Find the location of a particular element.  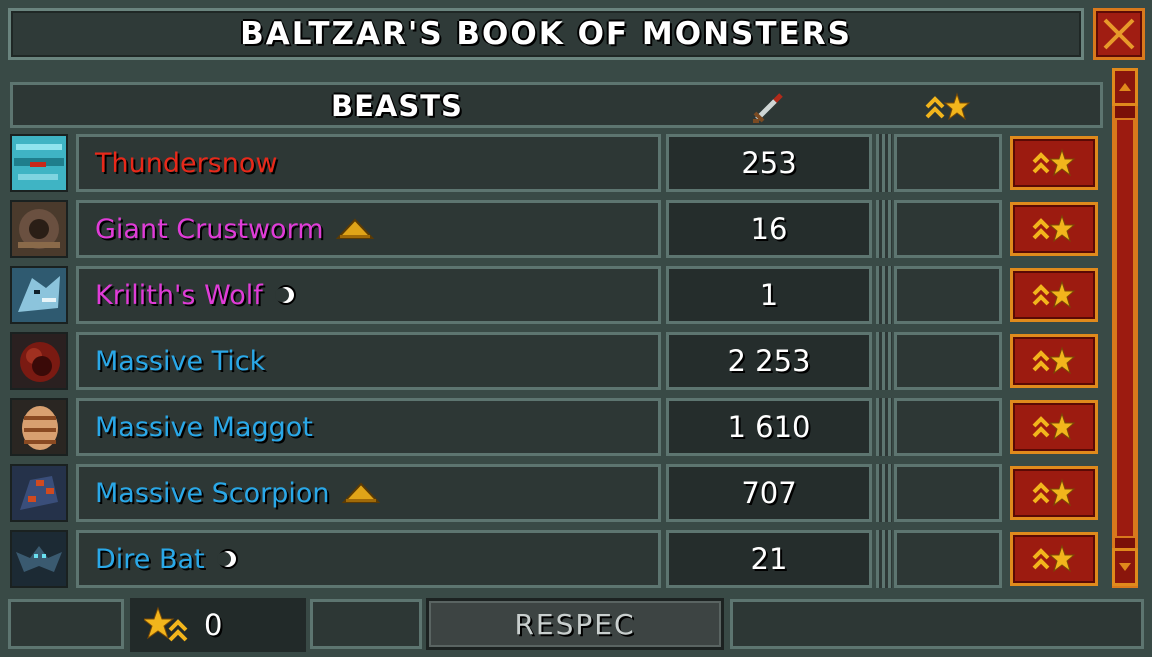

table-row: Giant Crustworm 16 is located at coordinates (556, 230).